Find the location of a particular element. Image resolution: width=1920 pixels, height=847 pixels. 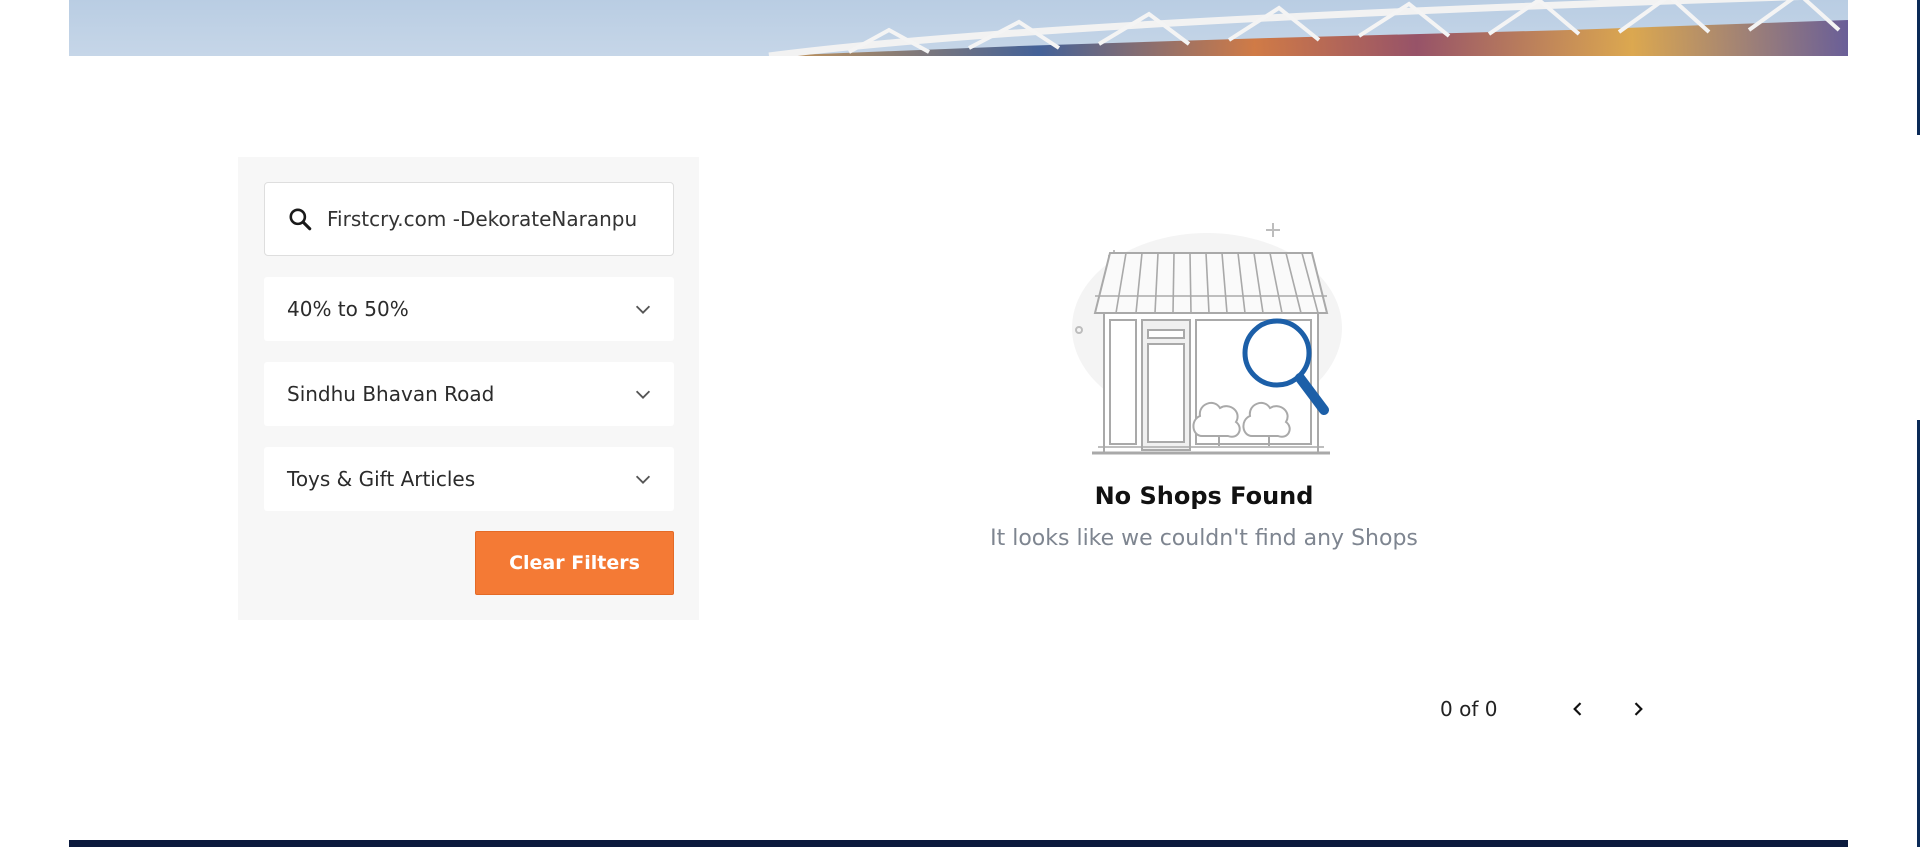

search-box is located at coordinates (469, 219).